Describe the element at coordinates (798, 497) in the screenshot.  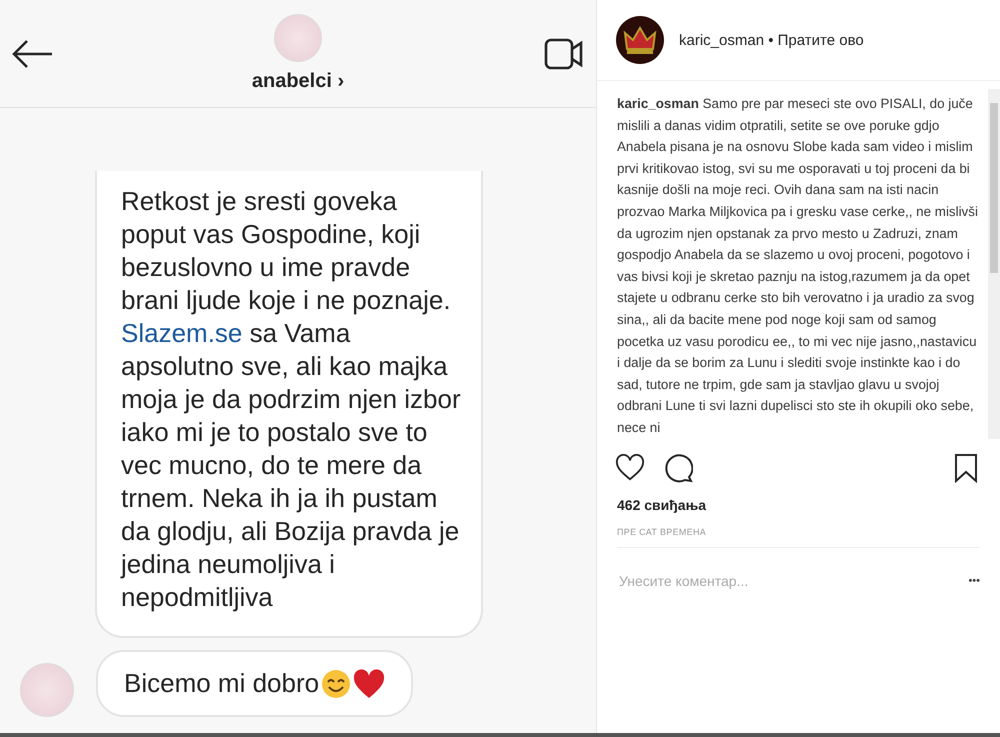
I see `likes-count: 462 свиђања` at that location.